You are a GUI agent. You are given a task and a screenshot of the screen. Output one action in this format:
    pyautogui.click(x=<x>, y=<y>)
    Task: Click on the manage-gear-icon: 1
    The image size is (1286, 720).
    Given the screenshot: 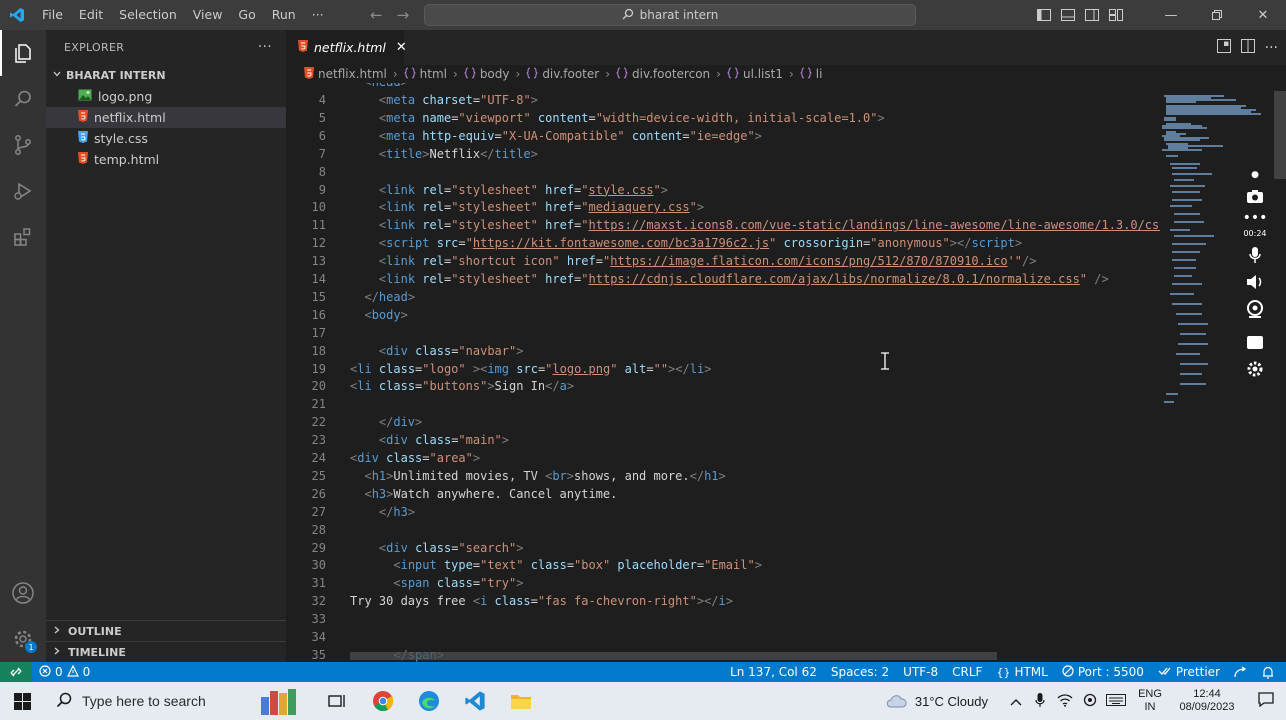 What is the action you would take?
    pyautogui.click(x=23, y=639)
    